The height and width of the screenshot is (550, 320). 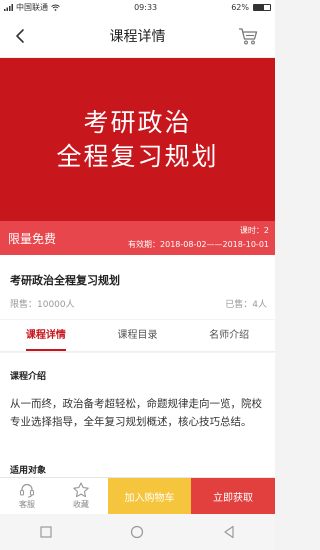 I want to click on course-hours: 课时：2, so click(x=254, y=230).